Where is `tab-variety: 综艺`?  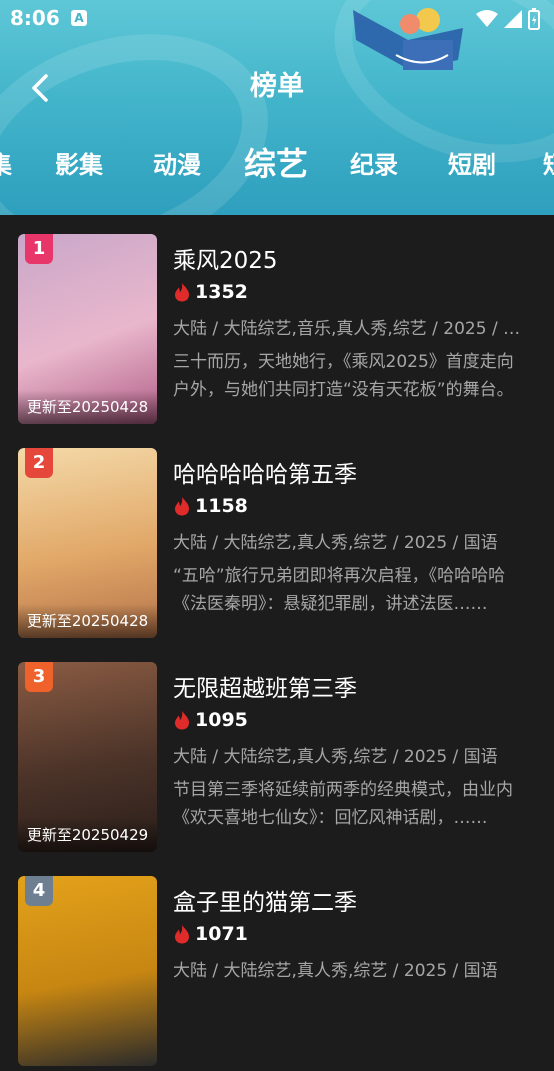
tab-variety: 综艺 is located at coordinates (276, 162).